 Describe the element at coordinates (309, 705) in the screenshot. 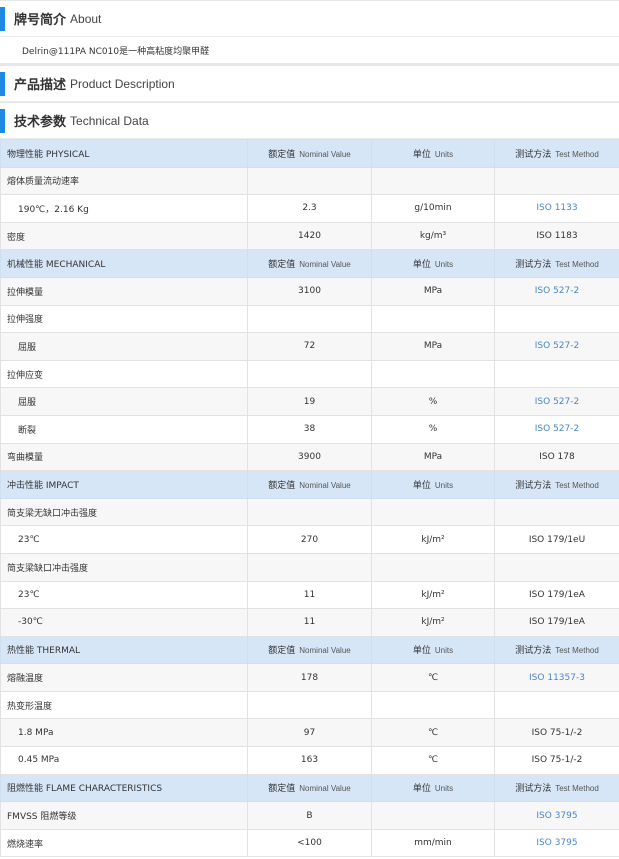

I see `table-row: 热变形温度` at that location.